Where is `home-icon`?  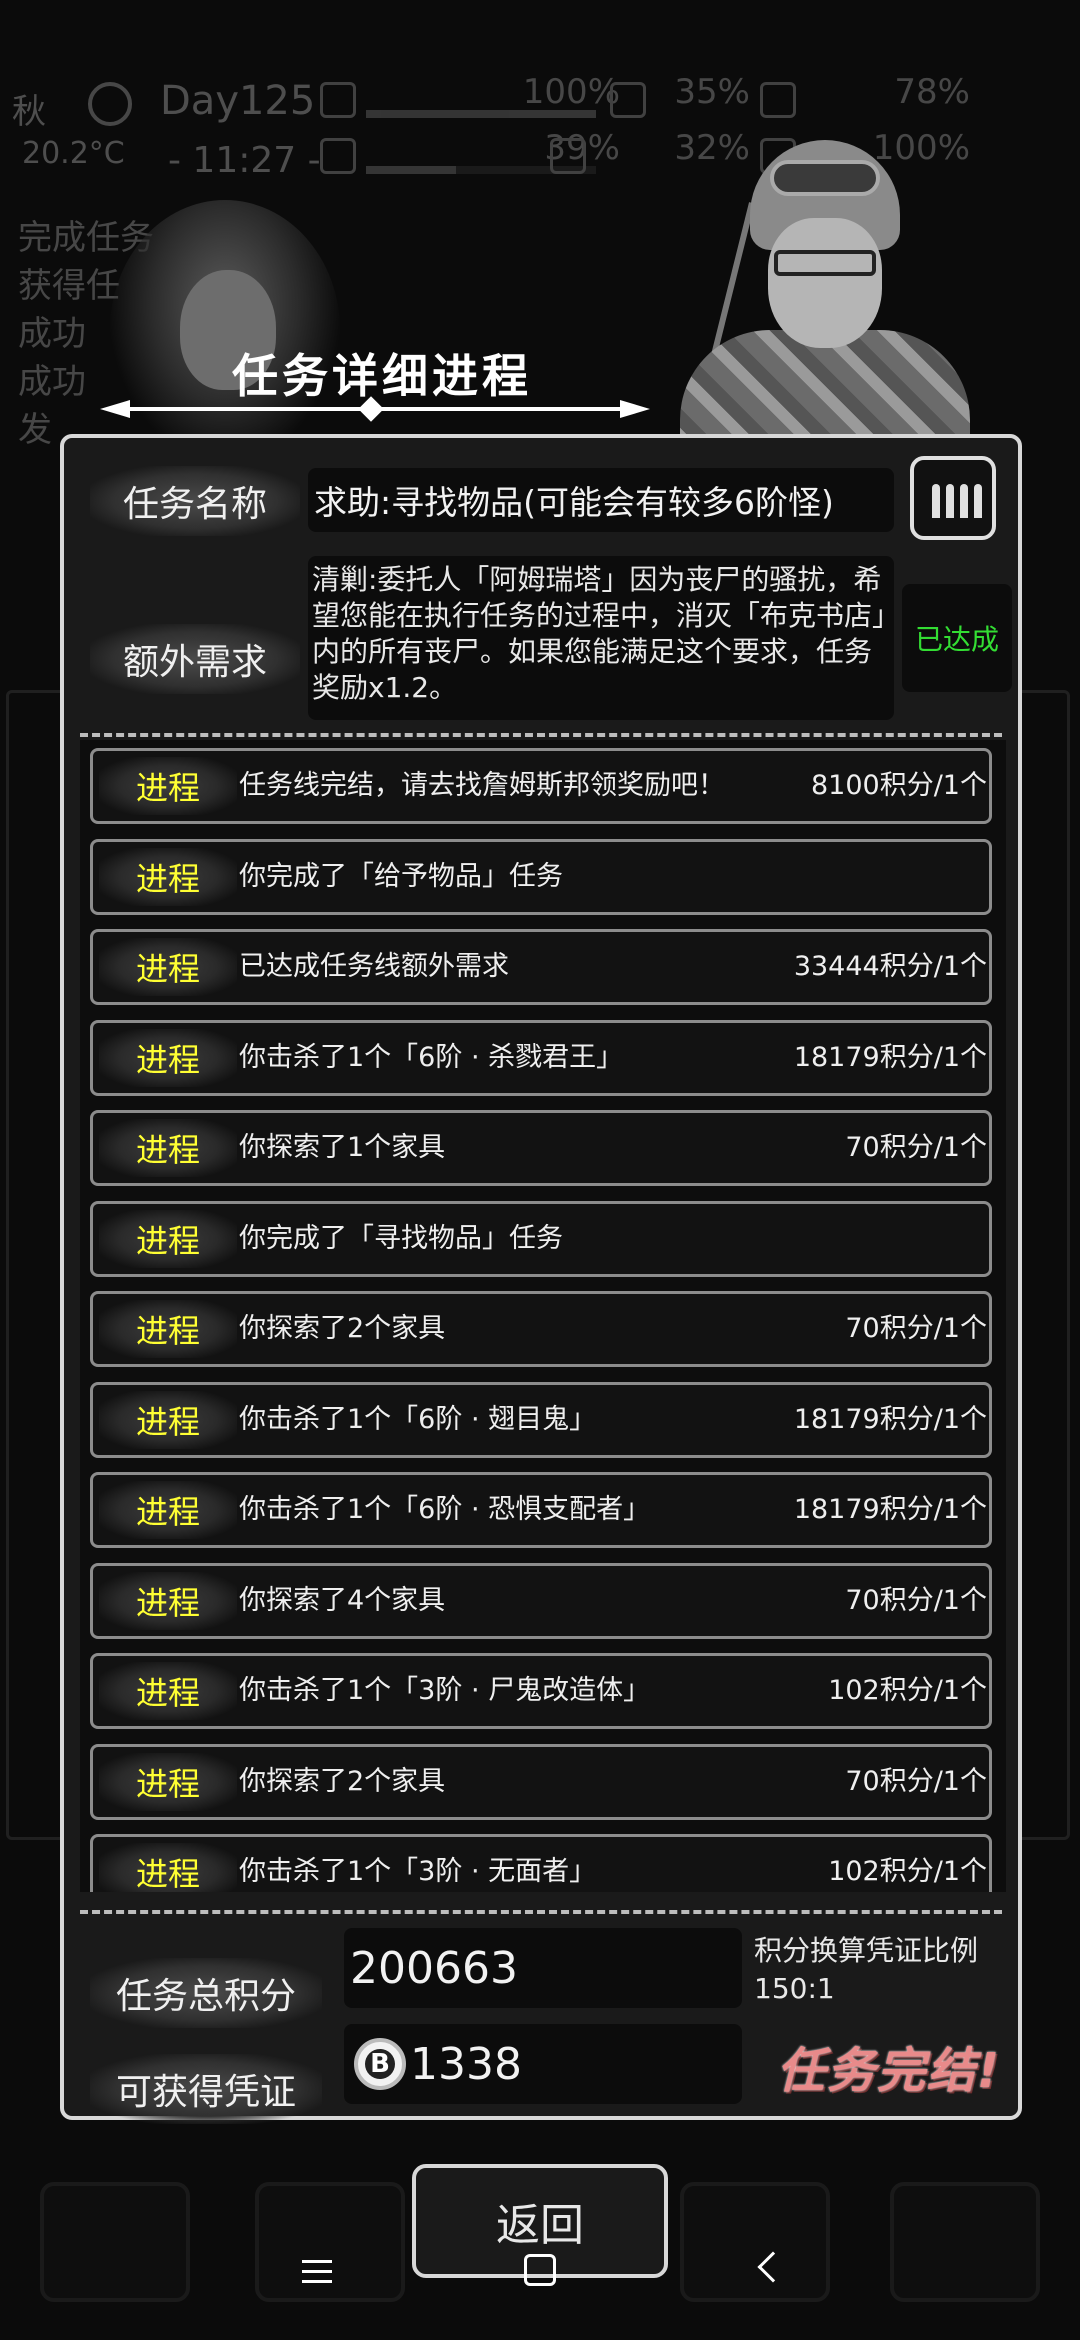
home-icon is located at coordinates (540, 2270).